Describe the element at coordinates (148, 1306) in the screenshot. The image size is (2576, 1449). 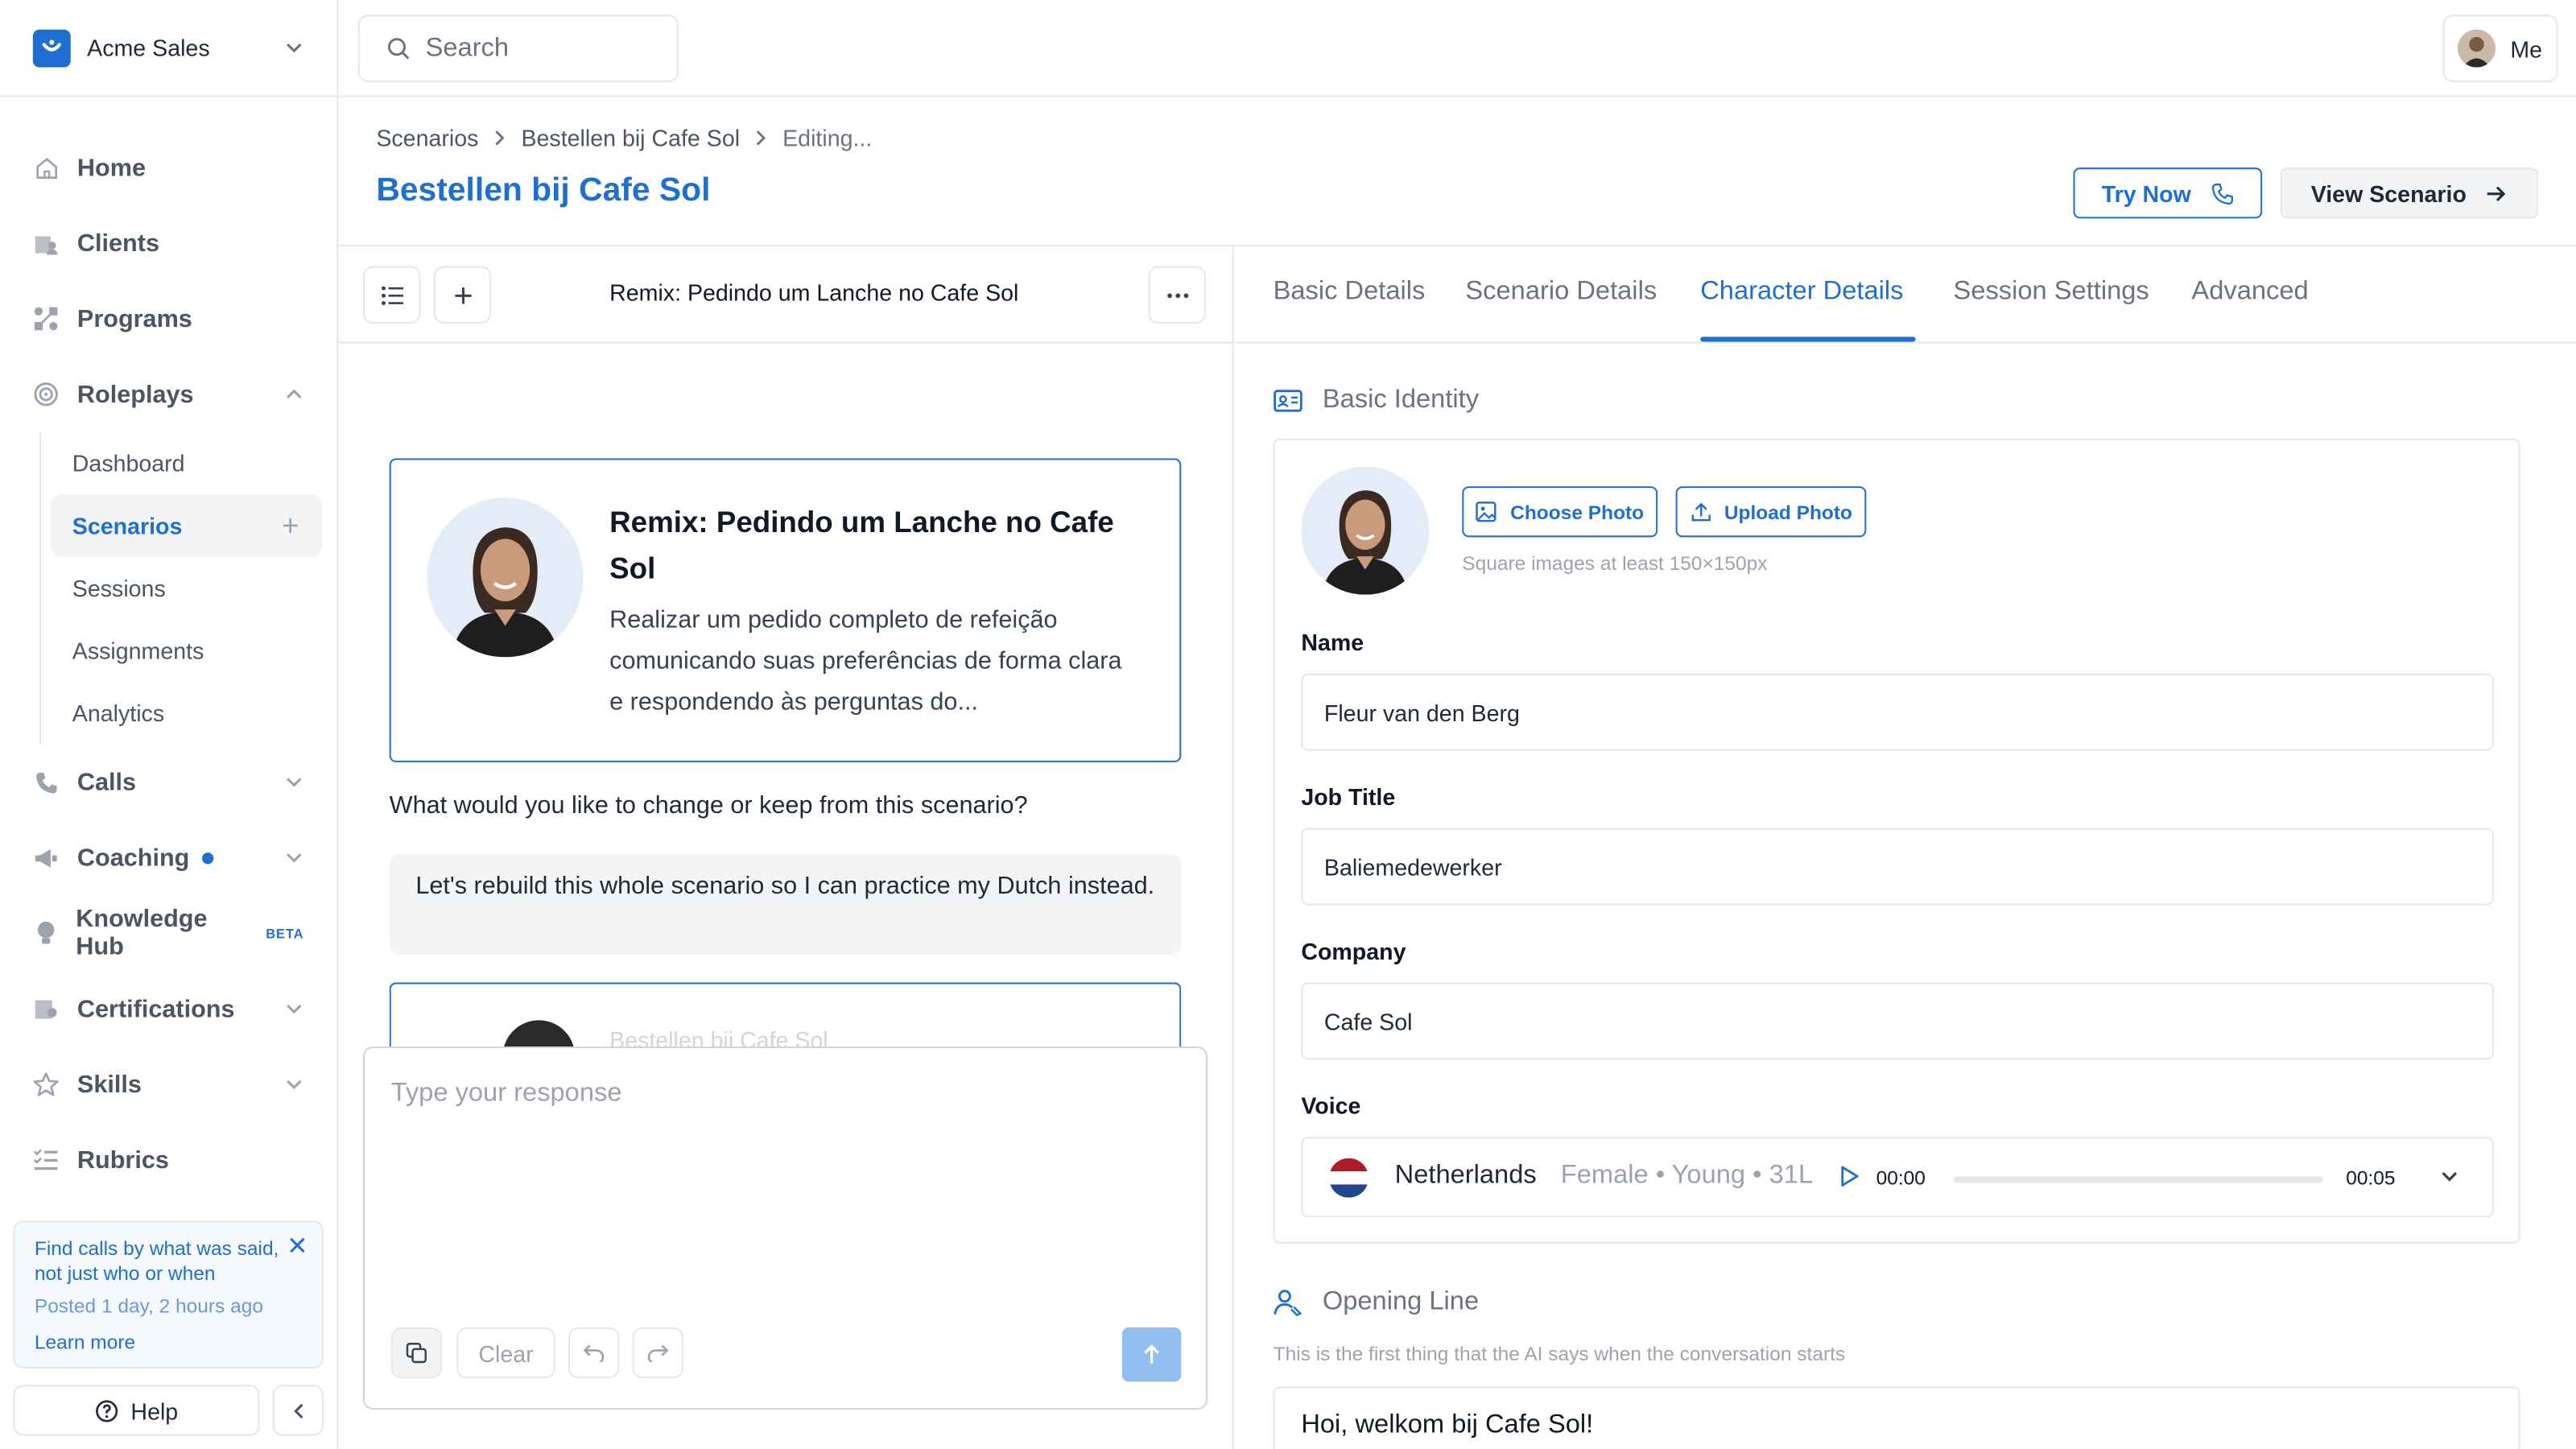
I see `announcement-posted: Posted 1 day, 2 hours ago` at that location.